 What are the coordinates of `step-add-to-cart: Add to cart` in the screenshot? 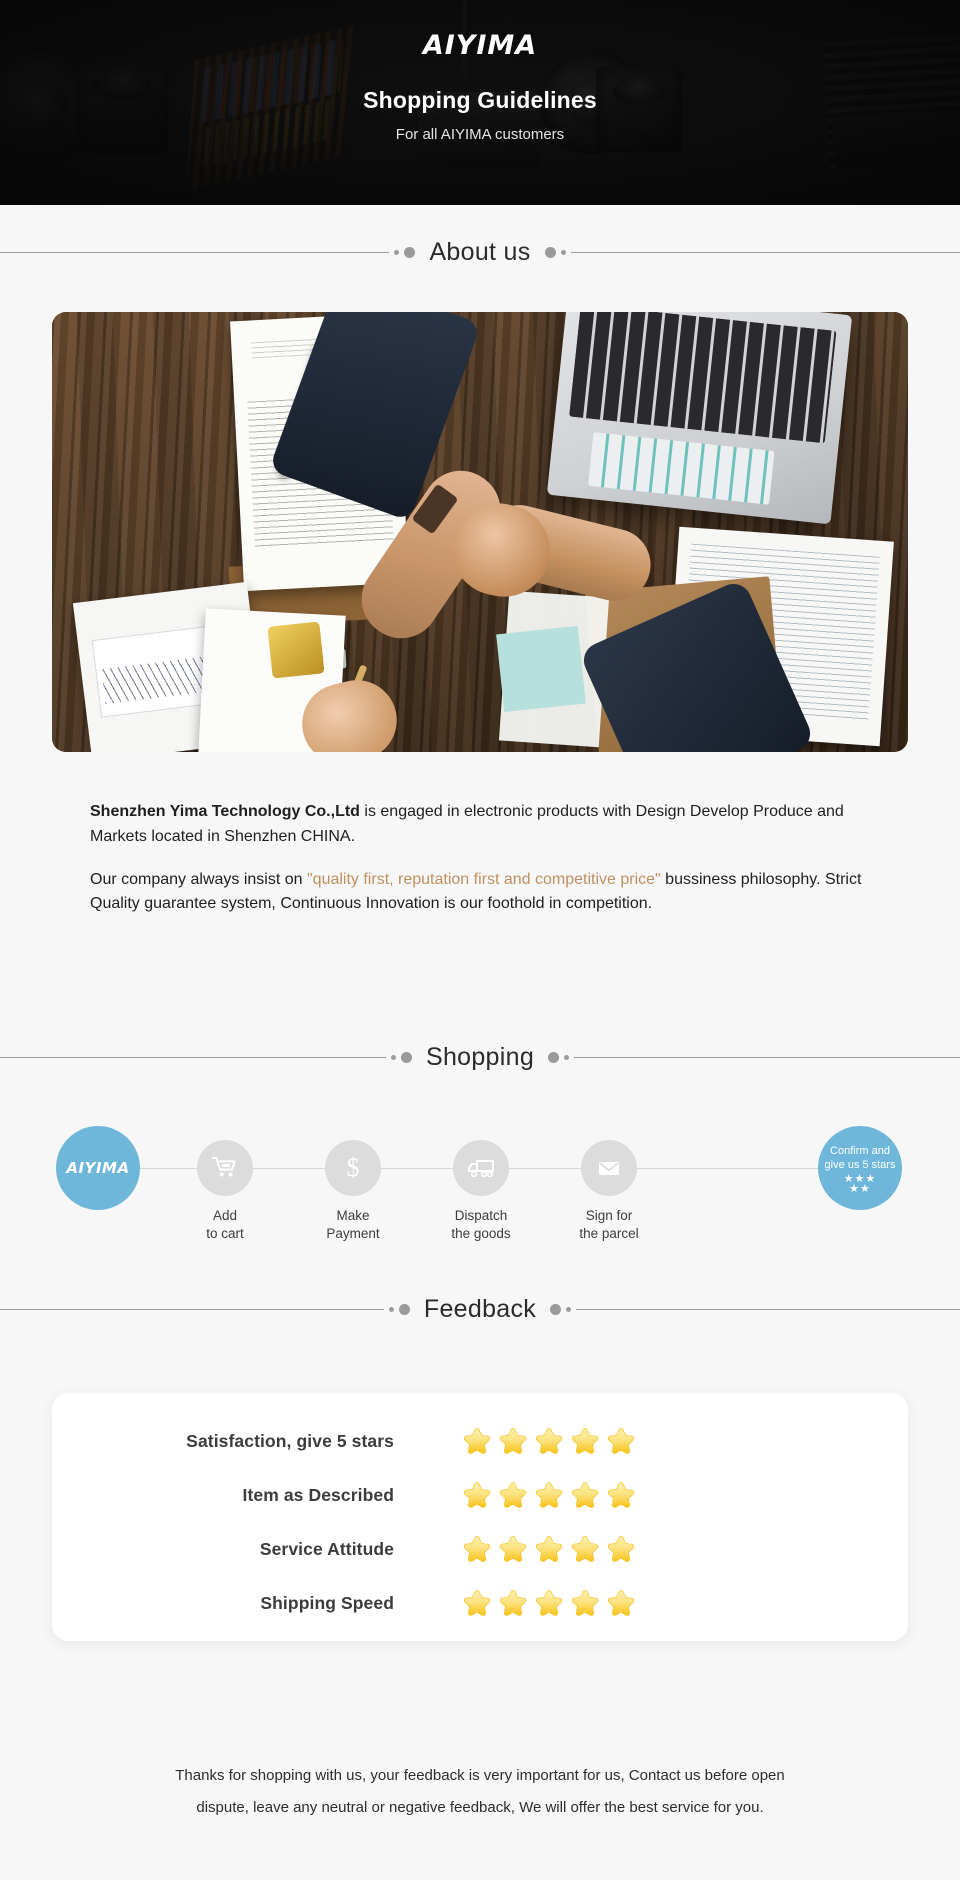 It's located at (225, 1176).